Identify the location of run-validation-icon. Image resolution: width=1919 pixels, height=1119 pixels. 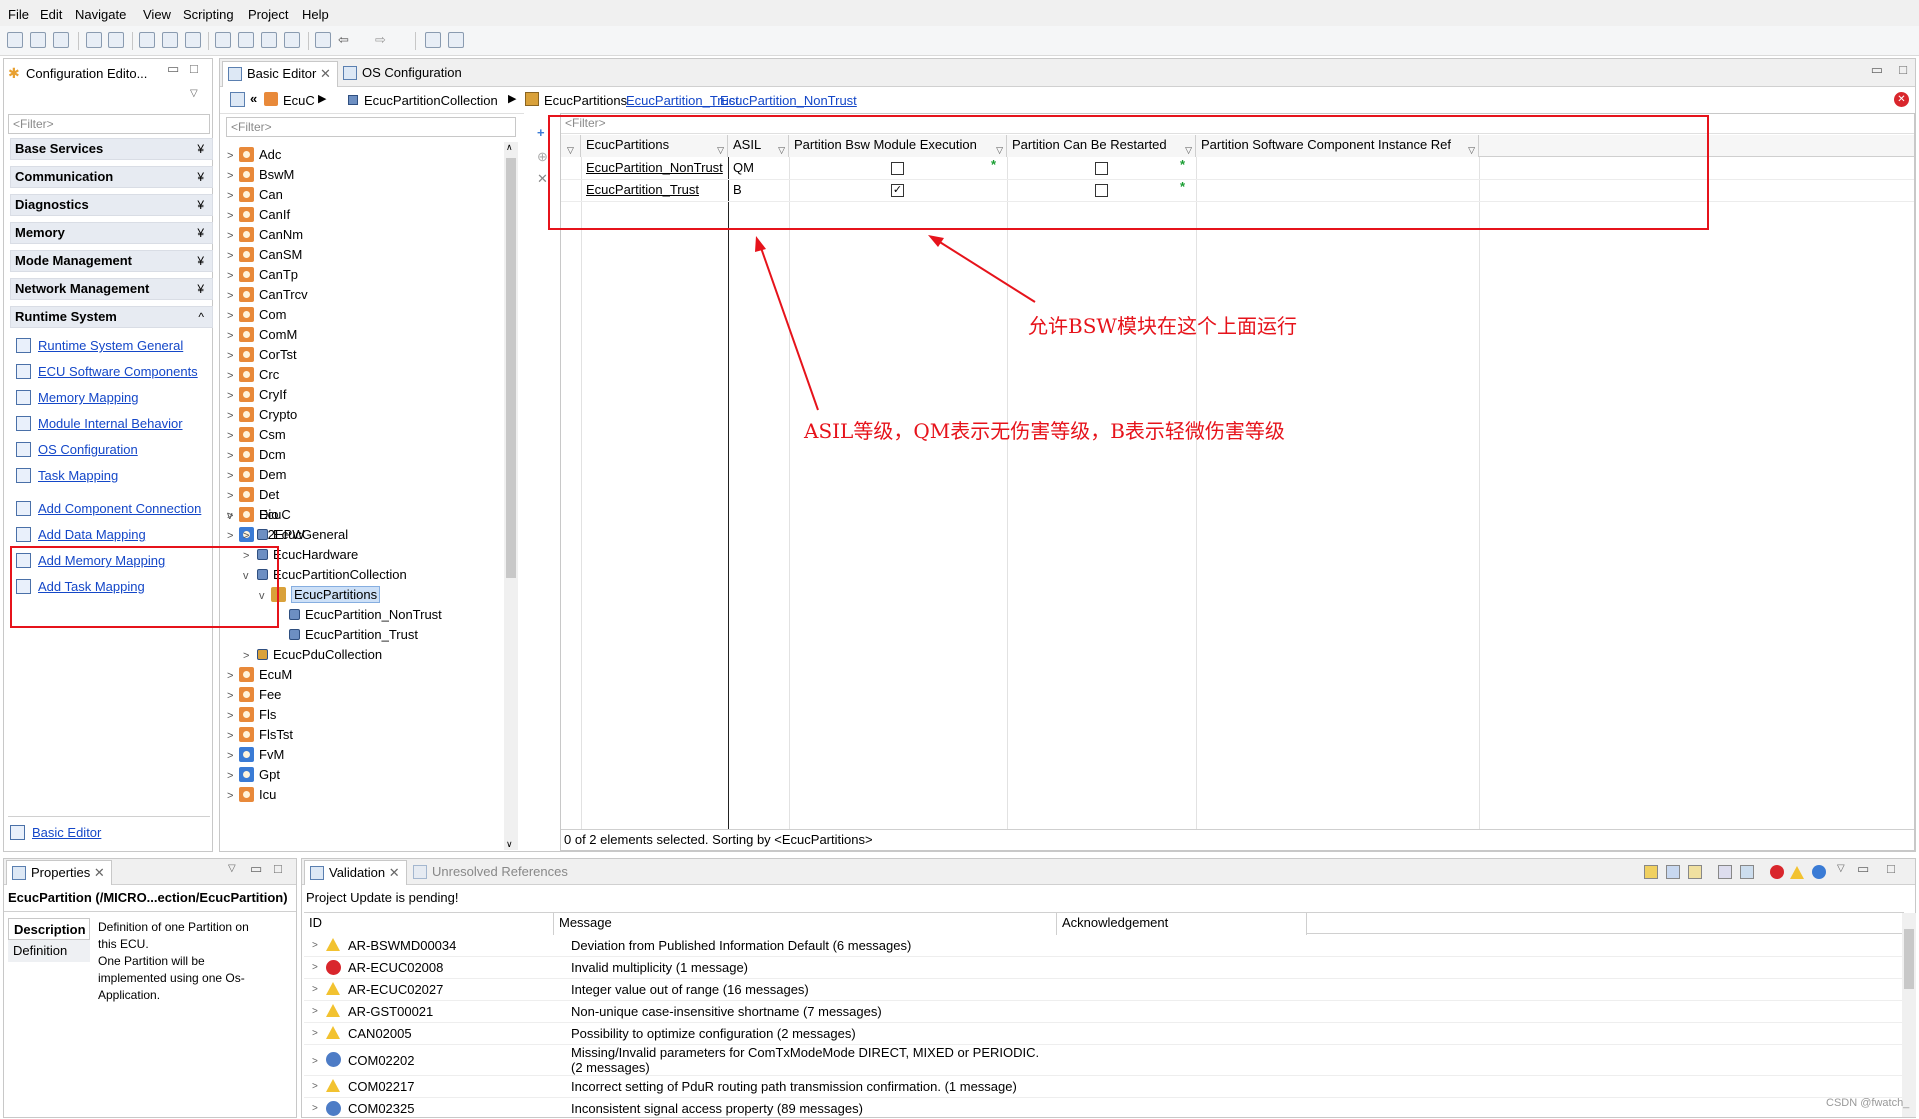
(1651, 872).